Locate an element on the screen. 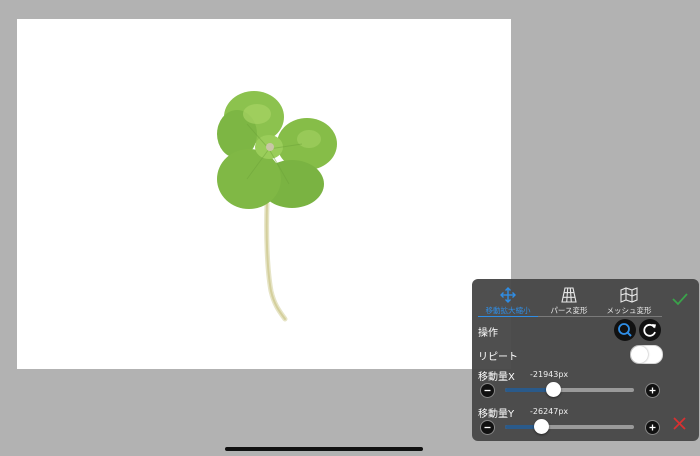  repeat-toggle is located at coordinates (646, 354).